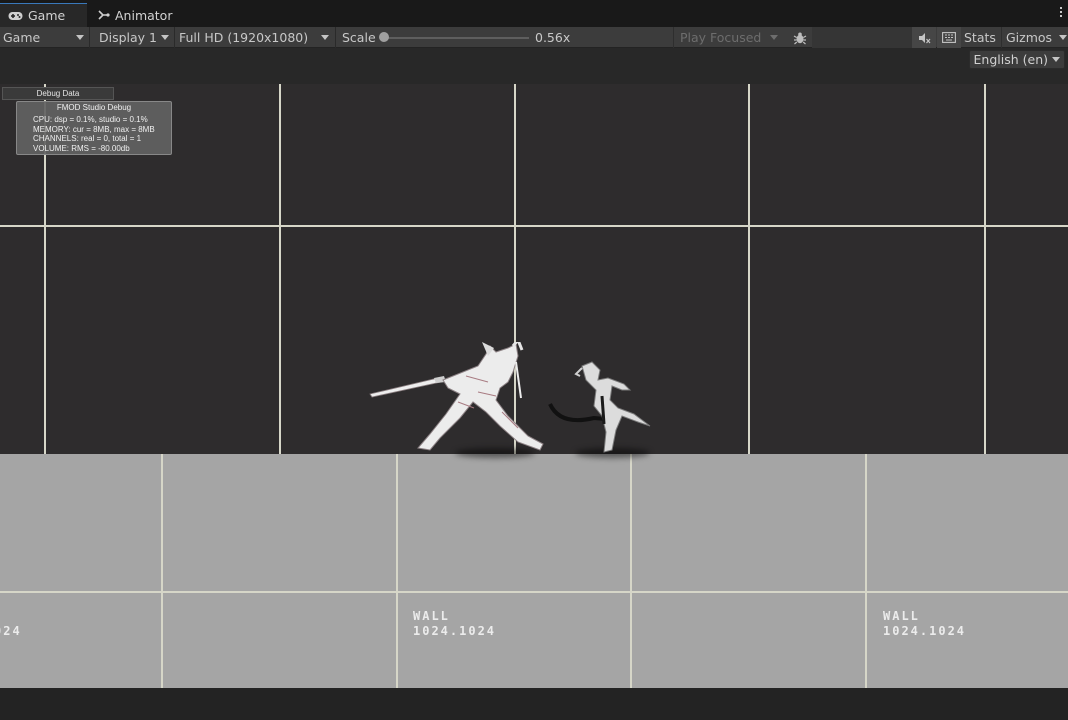  I want to click on tab-animator: Animator, so click(135, 15).